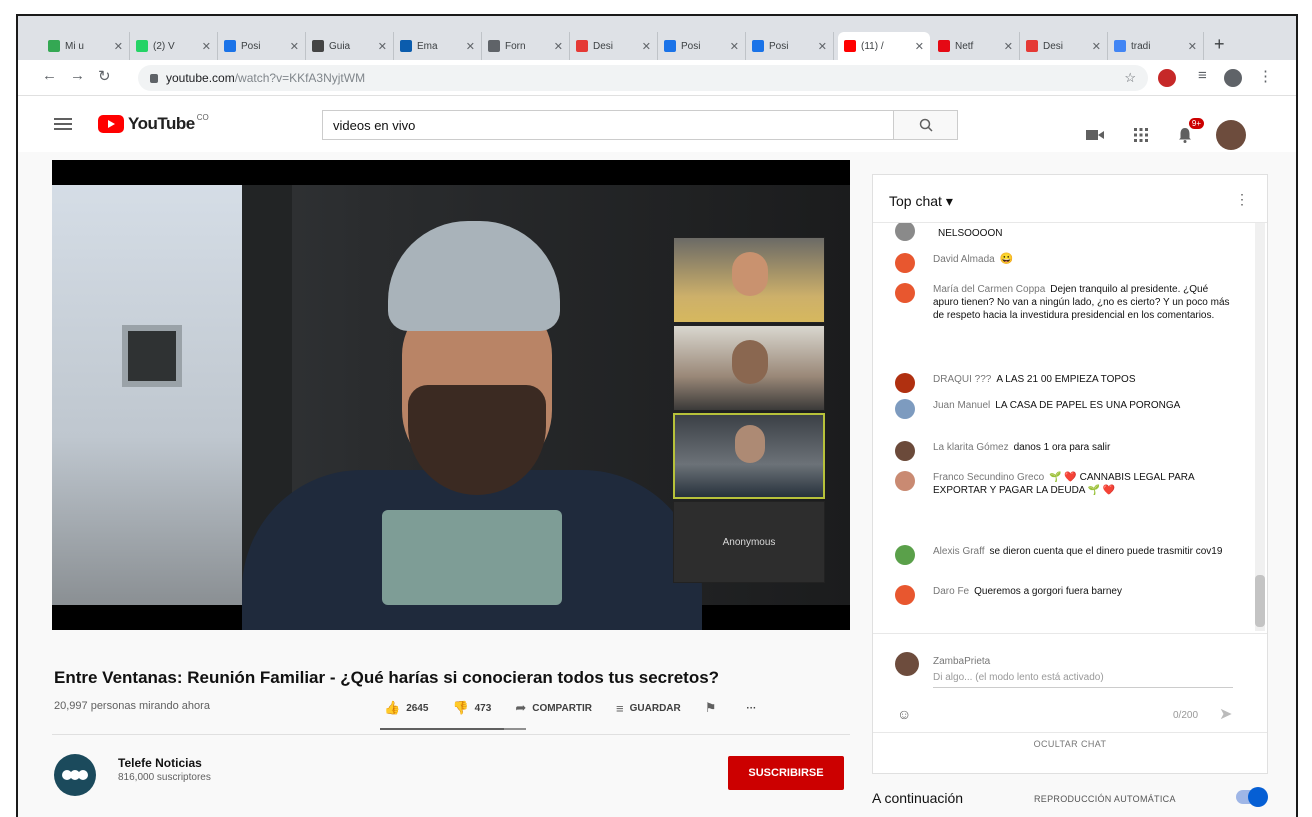 The image size is (1312, 817). Describe the element at coordinates (553, 708) in the screenshot. I see `share-button: ➦ COMPARTIR` at that location.